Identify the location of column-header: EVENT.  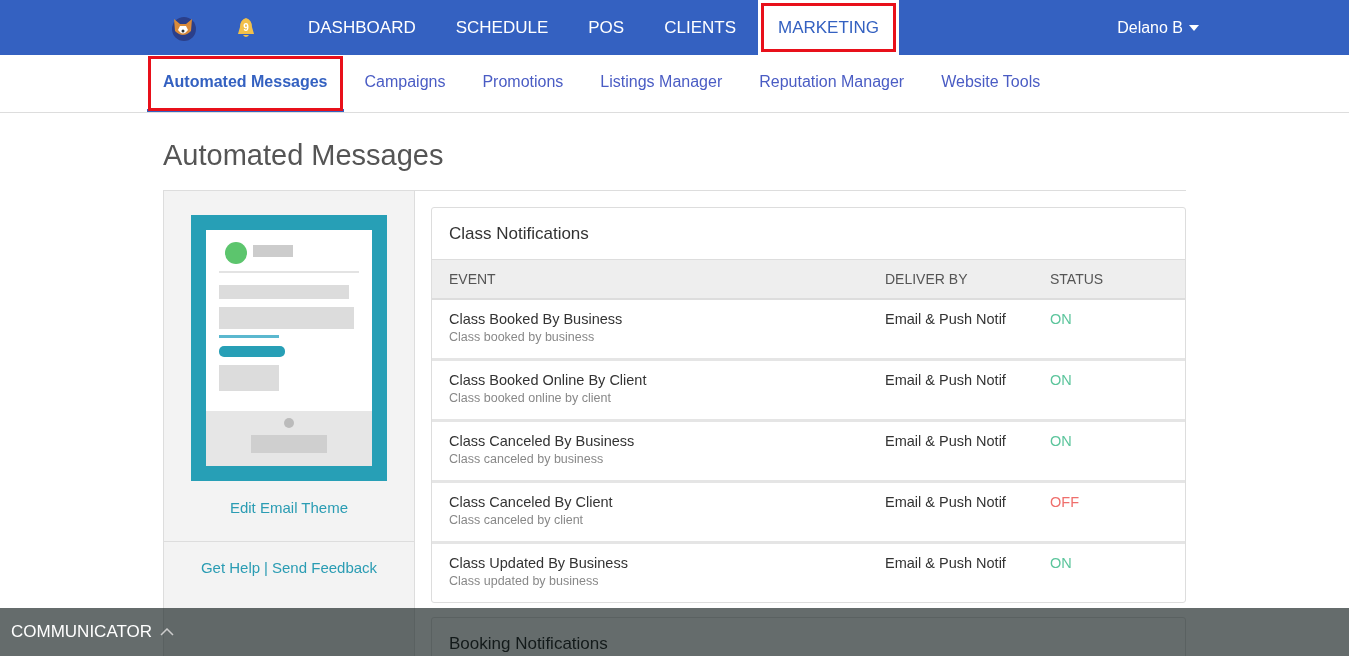
(473, 279).